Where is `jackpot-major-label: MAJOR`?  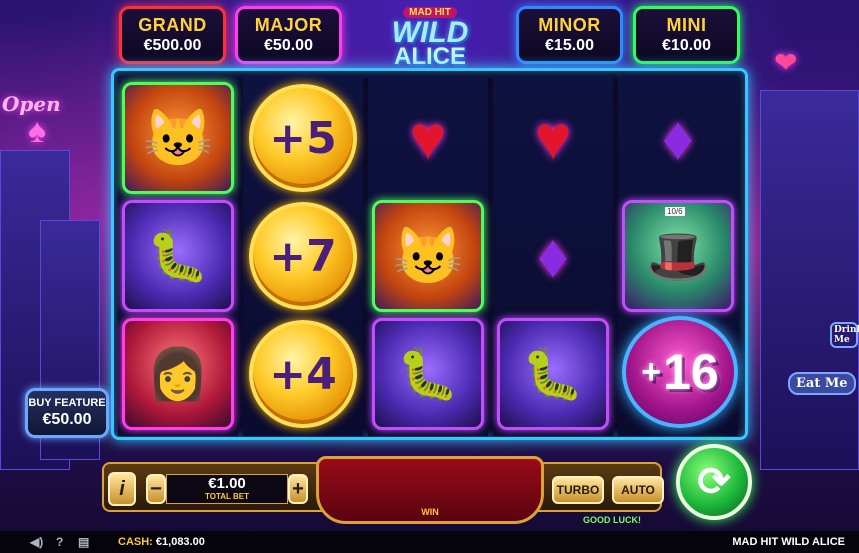 jackpot-major-label: MAJOR is located at coordinates (288, 25).